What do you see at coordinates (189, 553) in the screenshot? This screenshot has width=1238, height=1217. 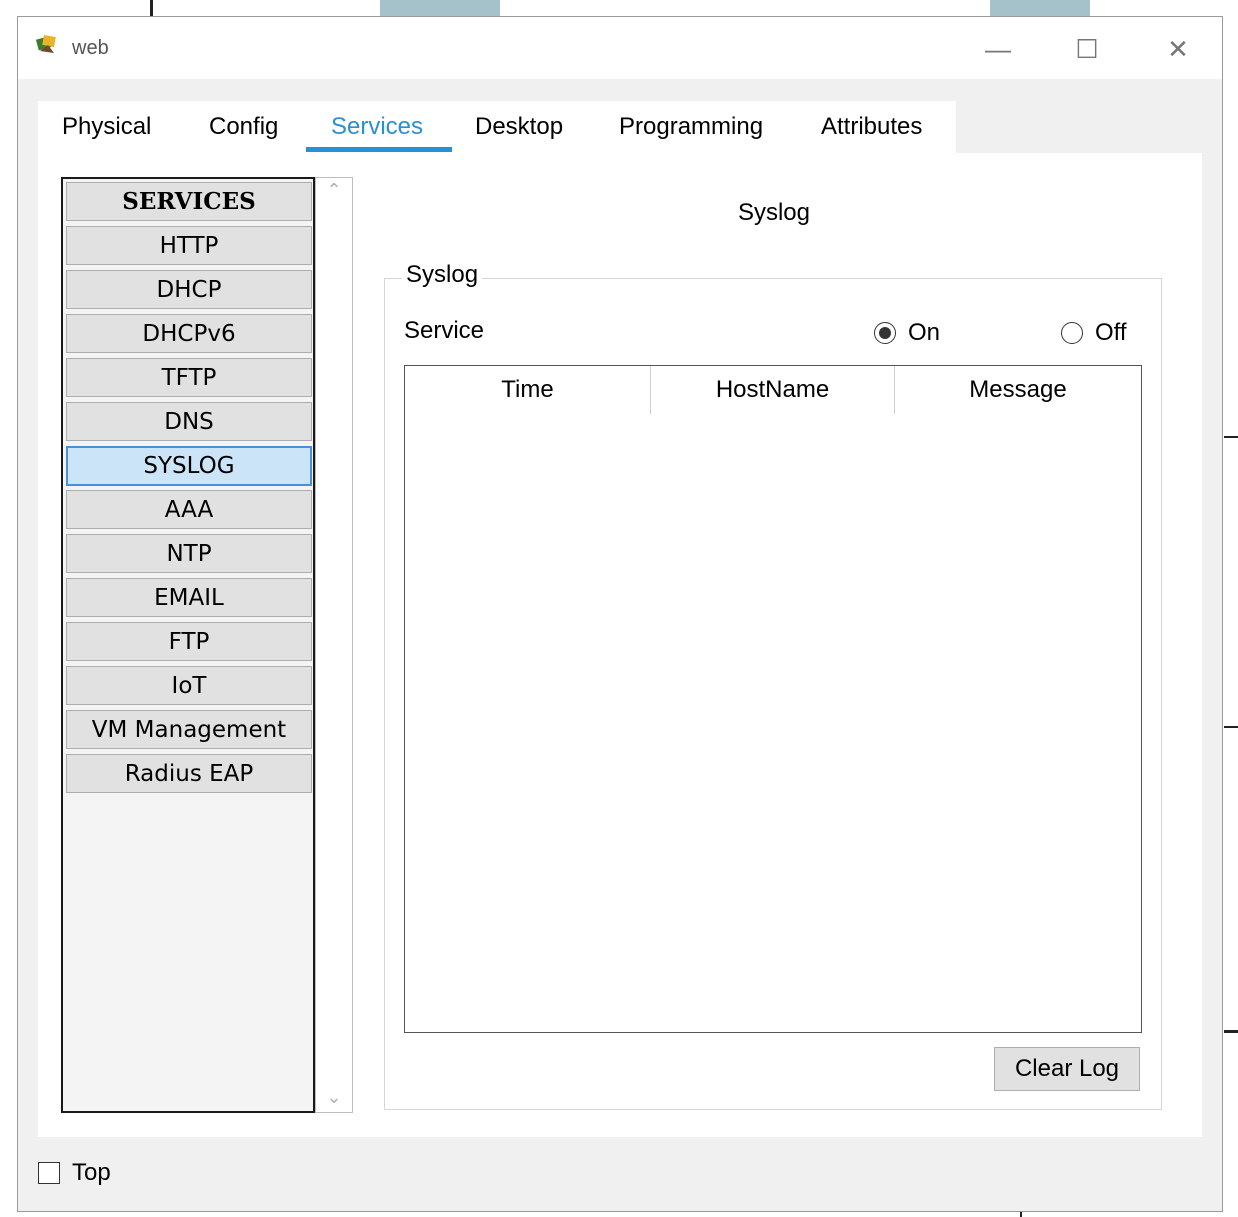 I see `service-item-ntp: NTP` at bounding box center [189, 553].